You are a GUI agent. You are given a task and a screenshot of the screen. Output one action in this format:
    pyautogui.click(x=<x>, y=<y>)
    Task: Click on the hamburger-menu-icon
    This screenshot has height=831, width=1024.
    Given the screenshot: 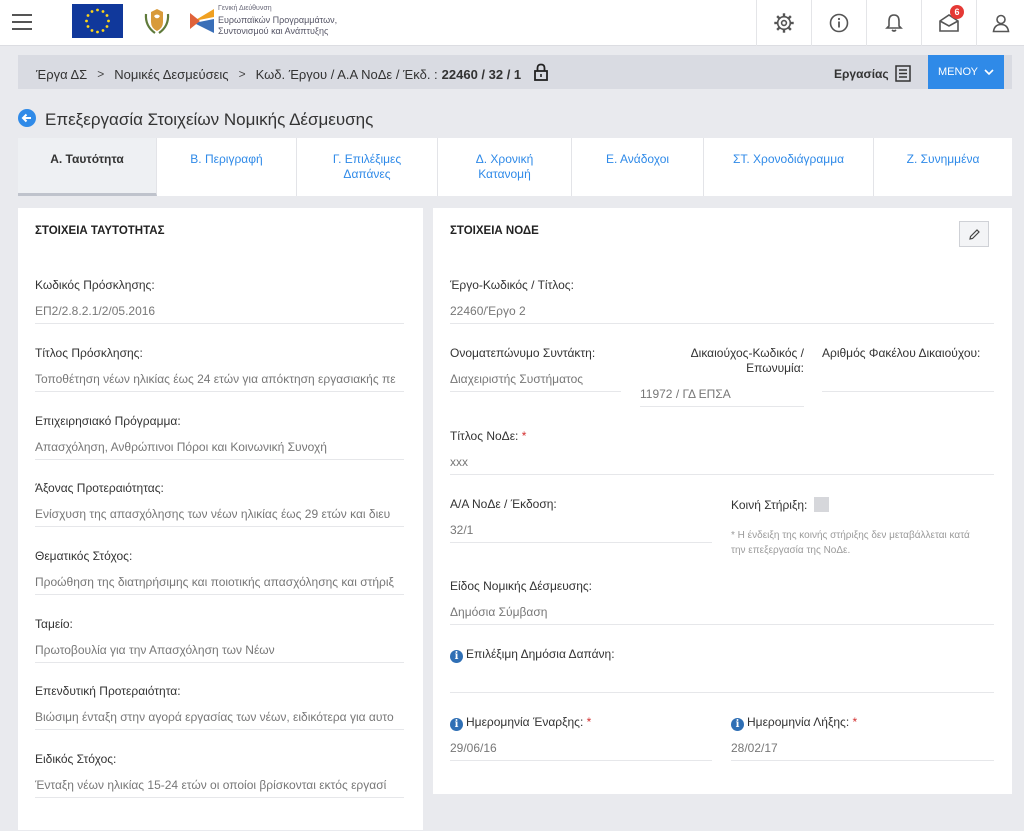 What is the action you would take?
    pyautogui.click(x=22, y=22)
    